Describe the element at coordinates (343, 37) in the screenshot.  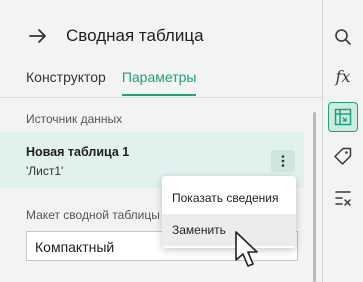
I see `search-icon` at that location.